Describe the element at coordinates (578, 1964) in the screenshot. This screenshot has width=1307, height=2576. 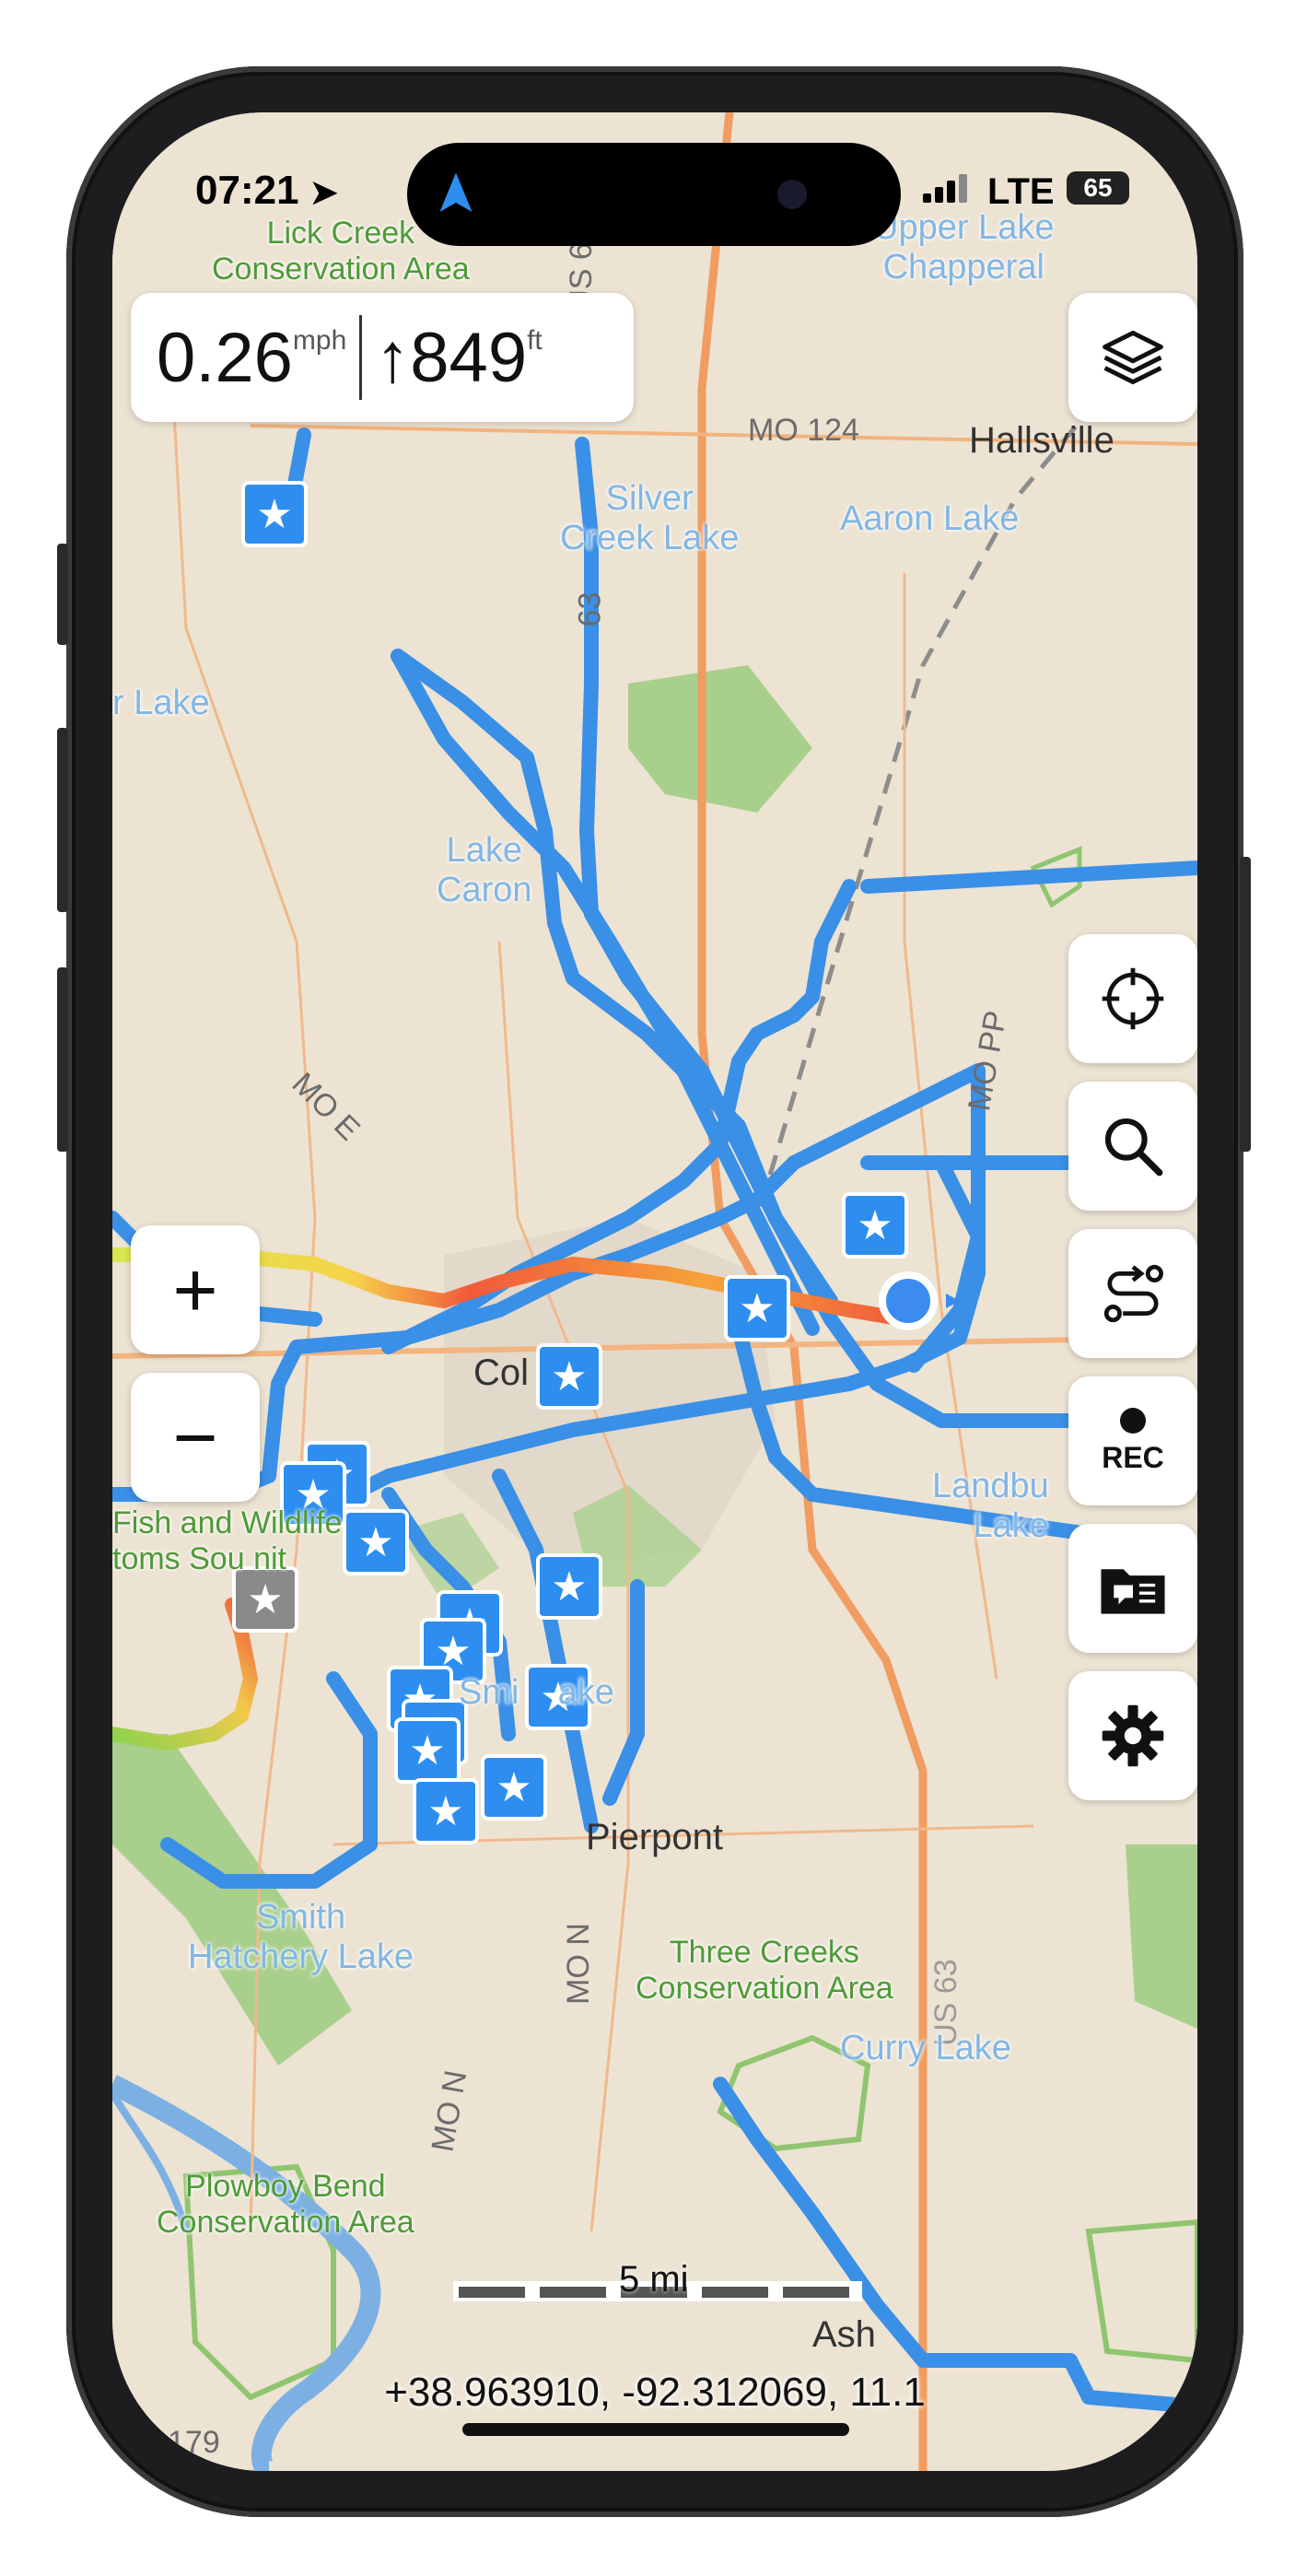
I see `map-label: MO N` at that location.